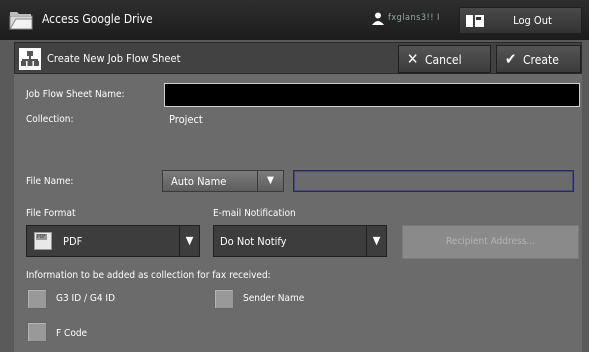  What do you see at coordinates (274, 298) in the screenshot?
I see `sender-name-label: Sender Name` at bounding box center [274, 298].